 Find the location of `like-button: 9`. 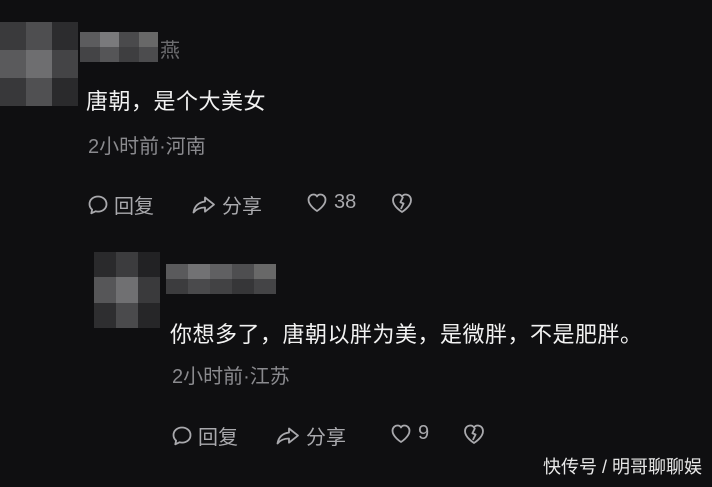

like-button: 9 is located at coordinates (408, 433).